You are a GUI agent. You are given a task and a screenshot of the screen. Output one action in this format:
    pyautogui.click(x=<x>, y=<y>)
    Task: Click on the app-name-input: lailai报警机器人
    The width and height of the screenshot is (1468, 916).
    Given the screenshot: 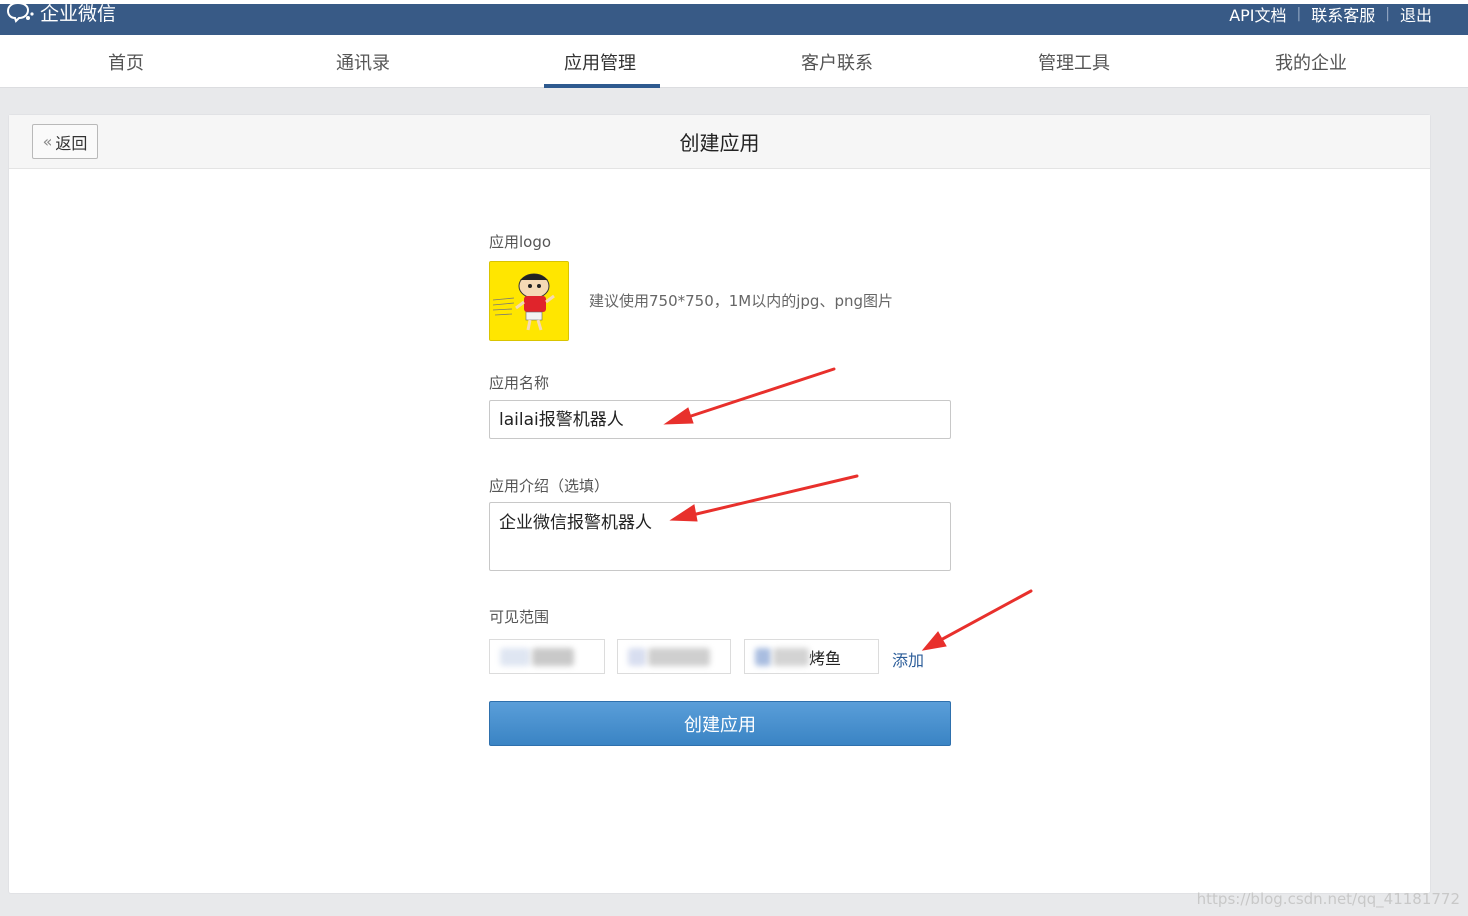 What is the action you would take?
    pyautogui.click(x=720, y=419)
    